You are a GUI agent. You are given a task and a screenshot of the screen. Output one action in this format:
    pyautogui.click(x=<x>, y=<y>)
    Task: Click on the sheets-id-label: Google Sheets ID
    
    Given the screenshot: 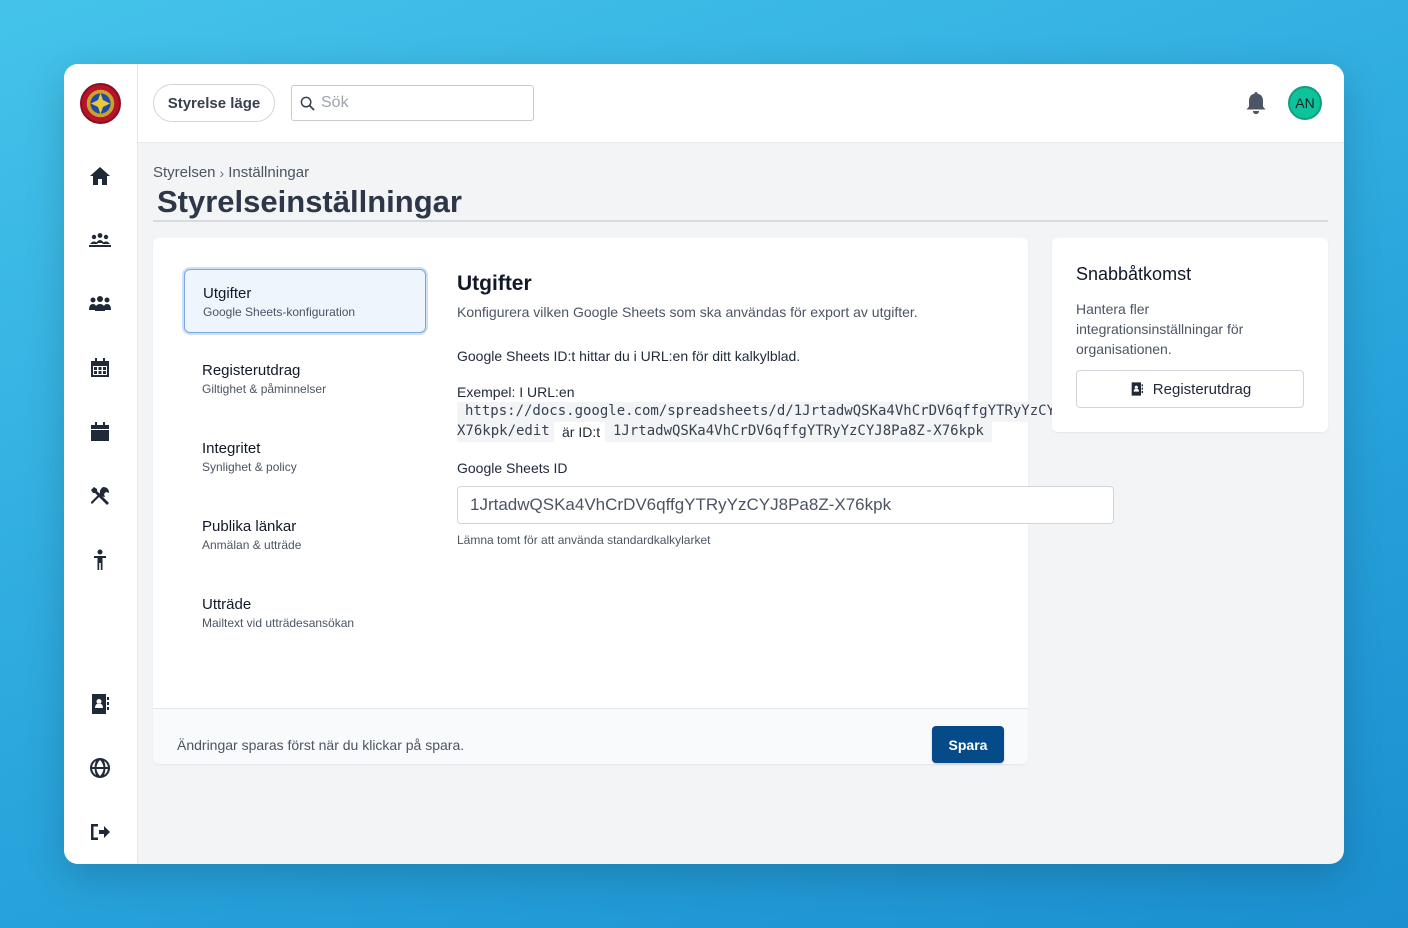 What is the action you would take?
    pyautogui.click(x=512, y=468)
    